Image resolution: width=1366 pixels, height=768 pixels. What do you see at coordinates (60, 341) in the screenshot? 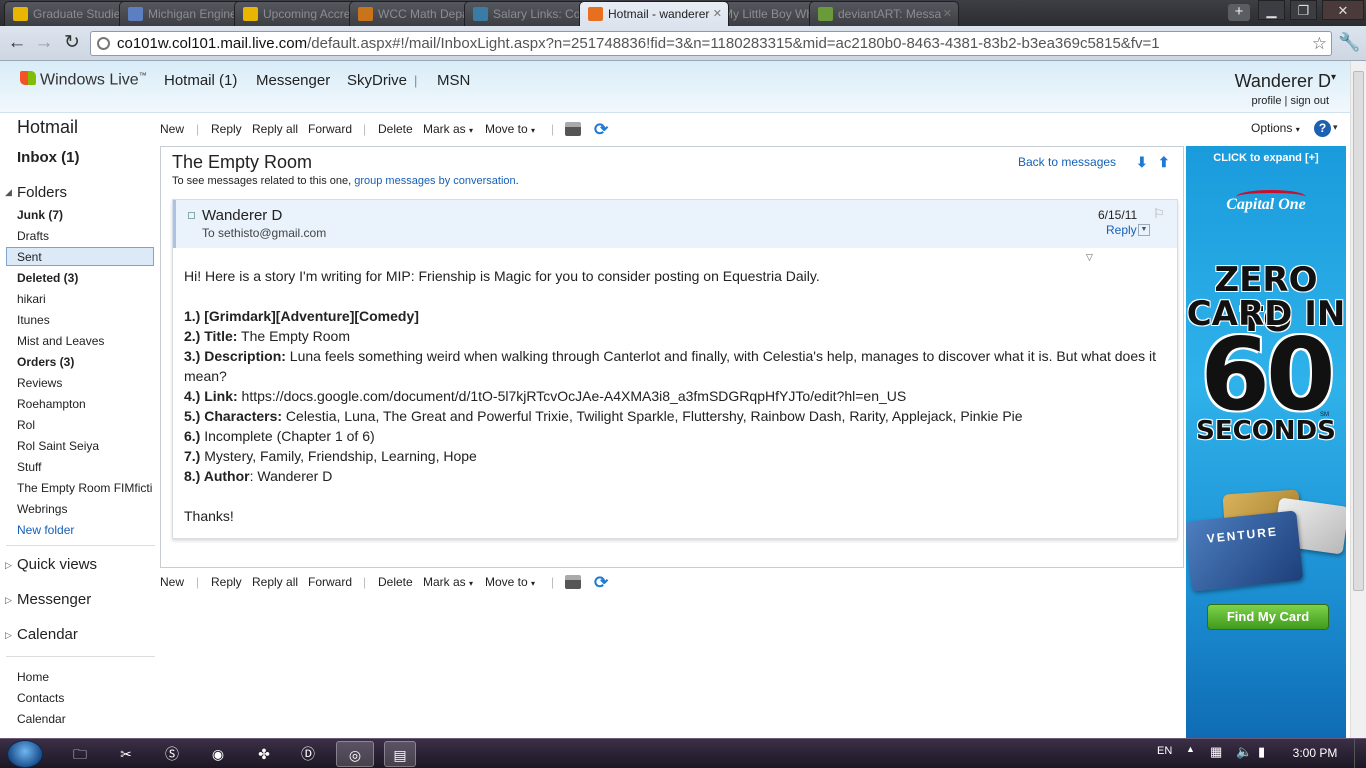
I see `folder-item: Mist and Leaves` at bounding box center [60, 341].